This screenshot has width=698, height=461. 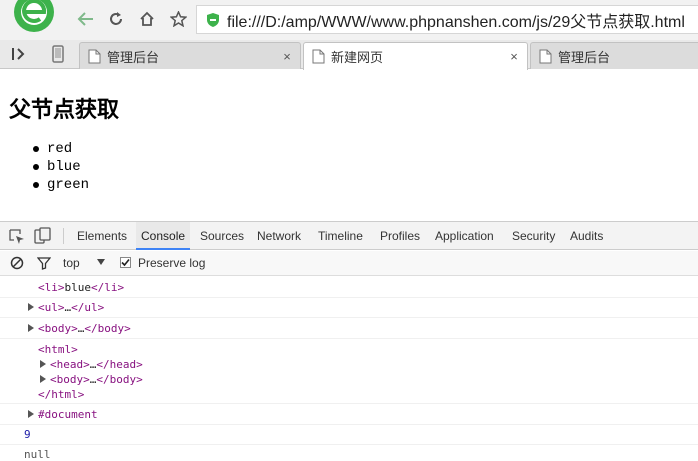 I want to click on tab-elements: Elements, so click(x=102, y=236).